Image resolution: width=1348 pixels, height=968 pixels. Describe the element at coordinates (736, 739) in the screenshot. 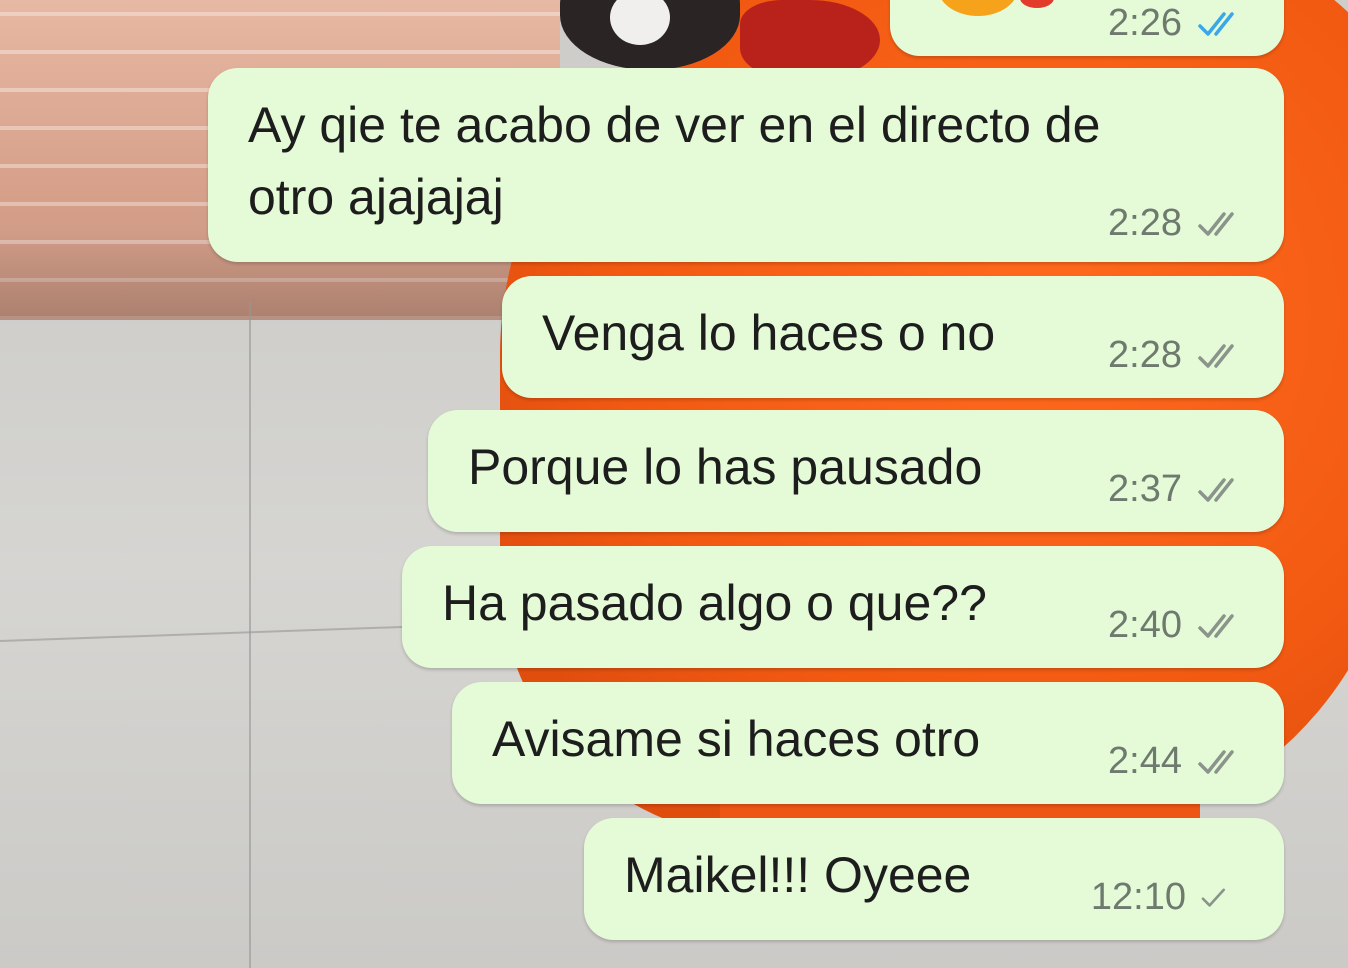

I see `message-text: Avisame si haces otro` at that location.